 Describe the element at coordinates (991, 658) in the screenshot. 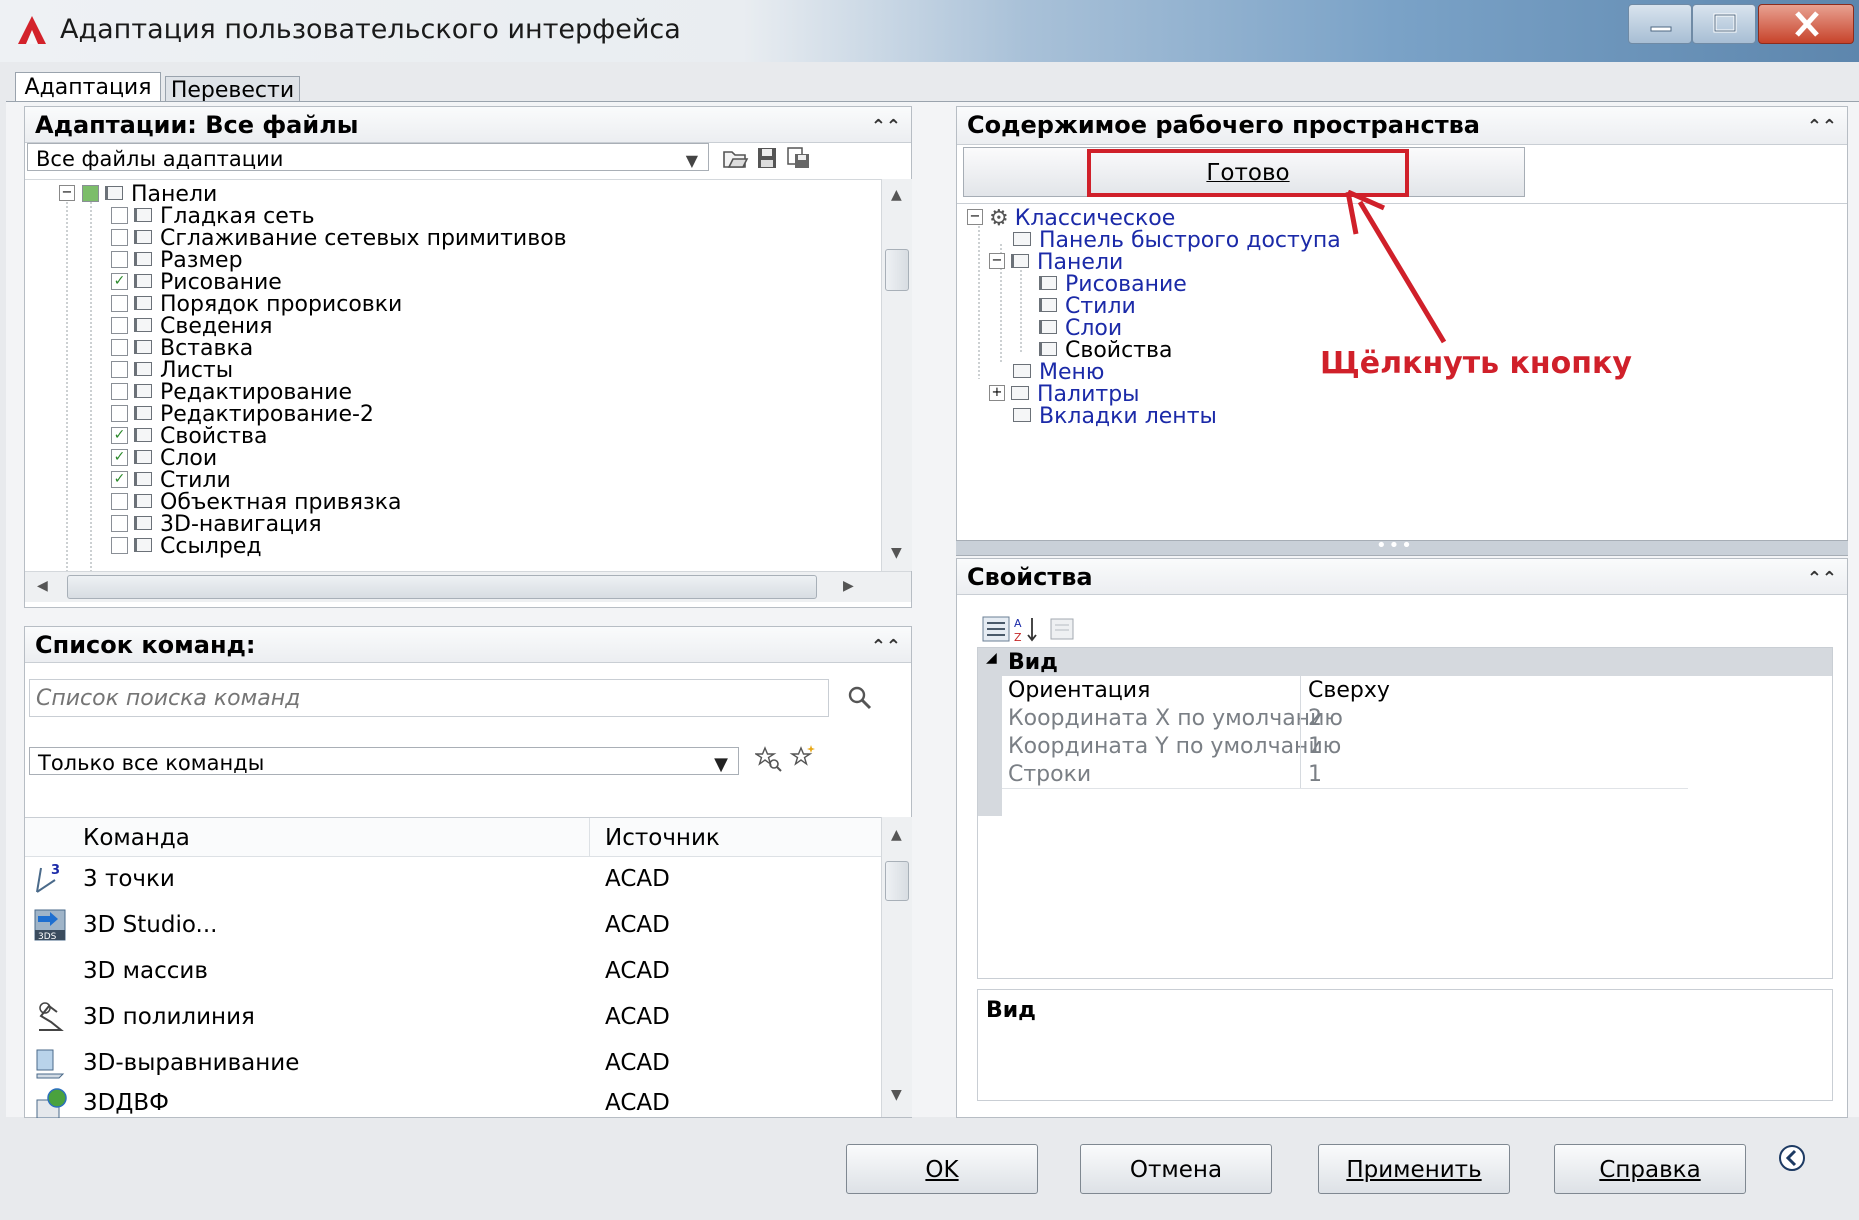

I see `collapse-category-icon: ◢` at that location.